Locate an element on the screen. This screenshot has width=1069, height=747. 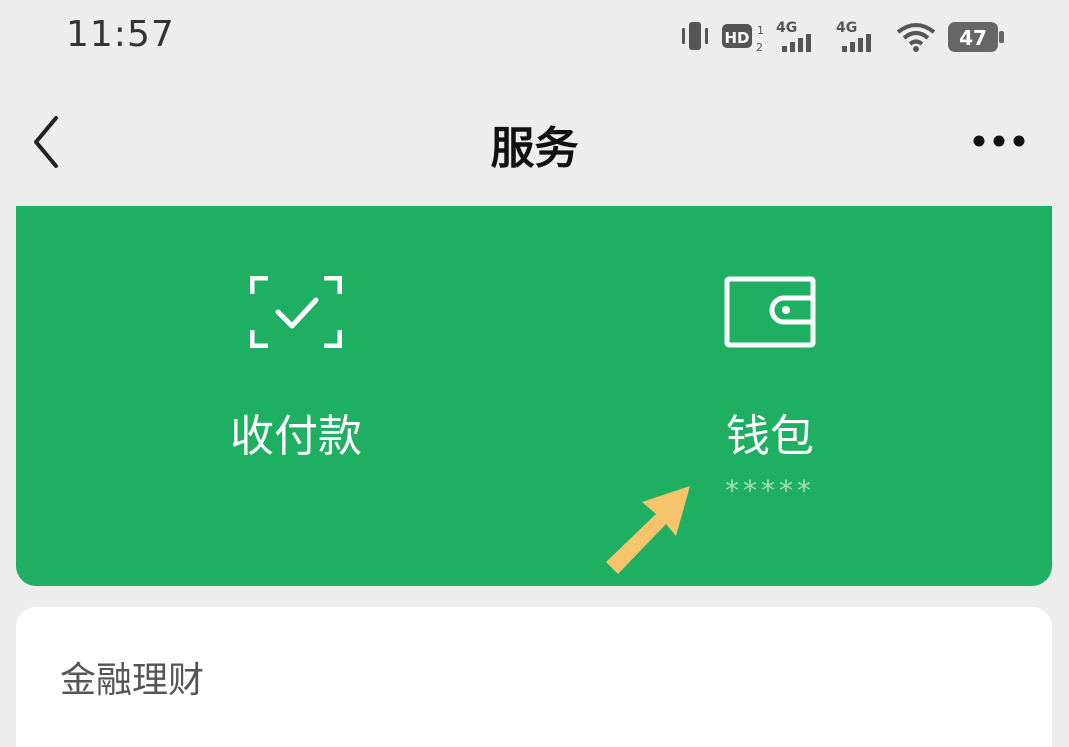
more-dots-icon is located at coordinates (999, 141).